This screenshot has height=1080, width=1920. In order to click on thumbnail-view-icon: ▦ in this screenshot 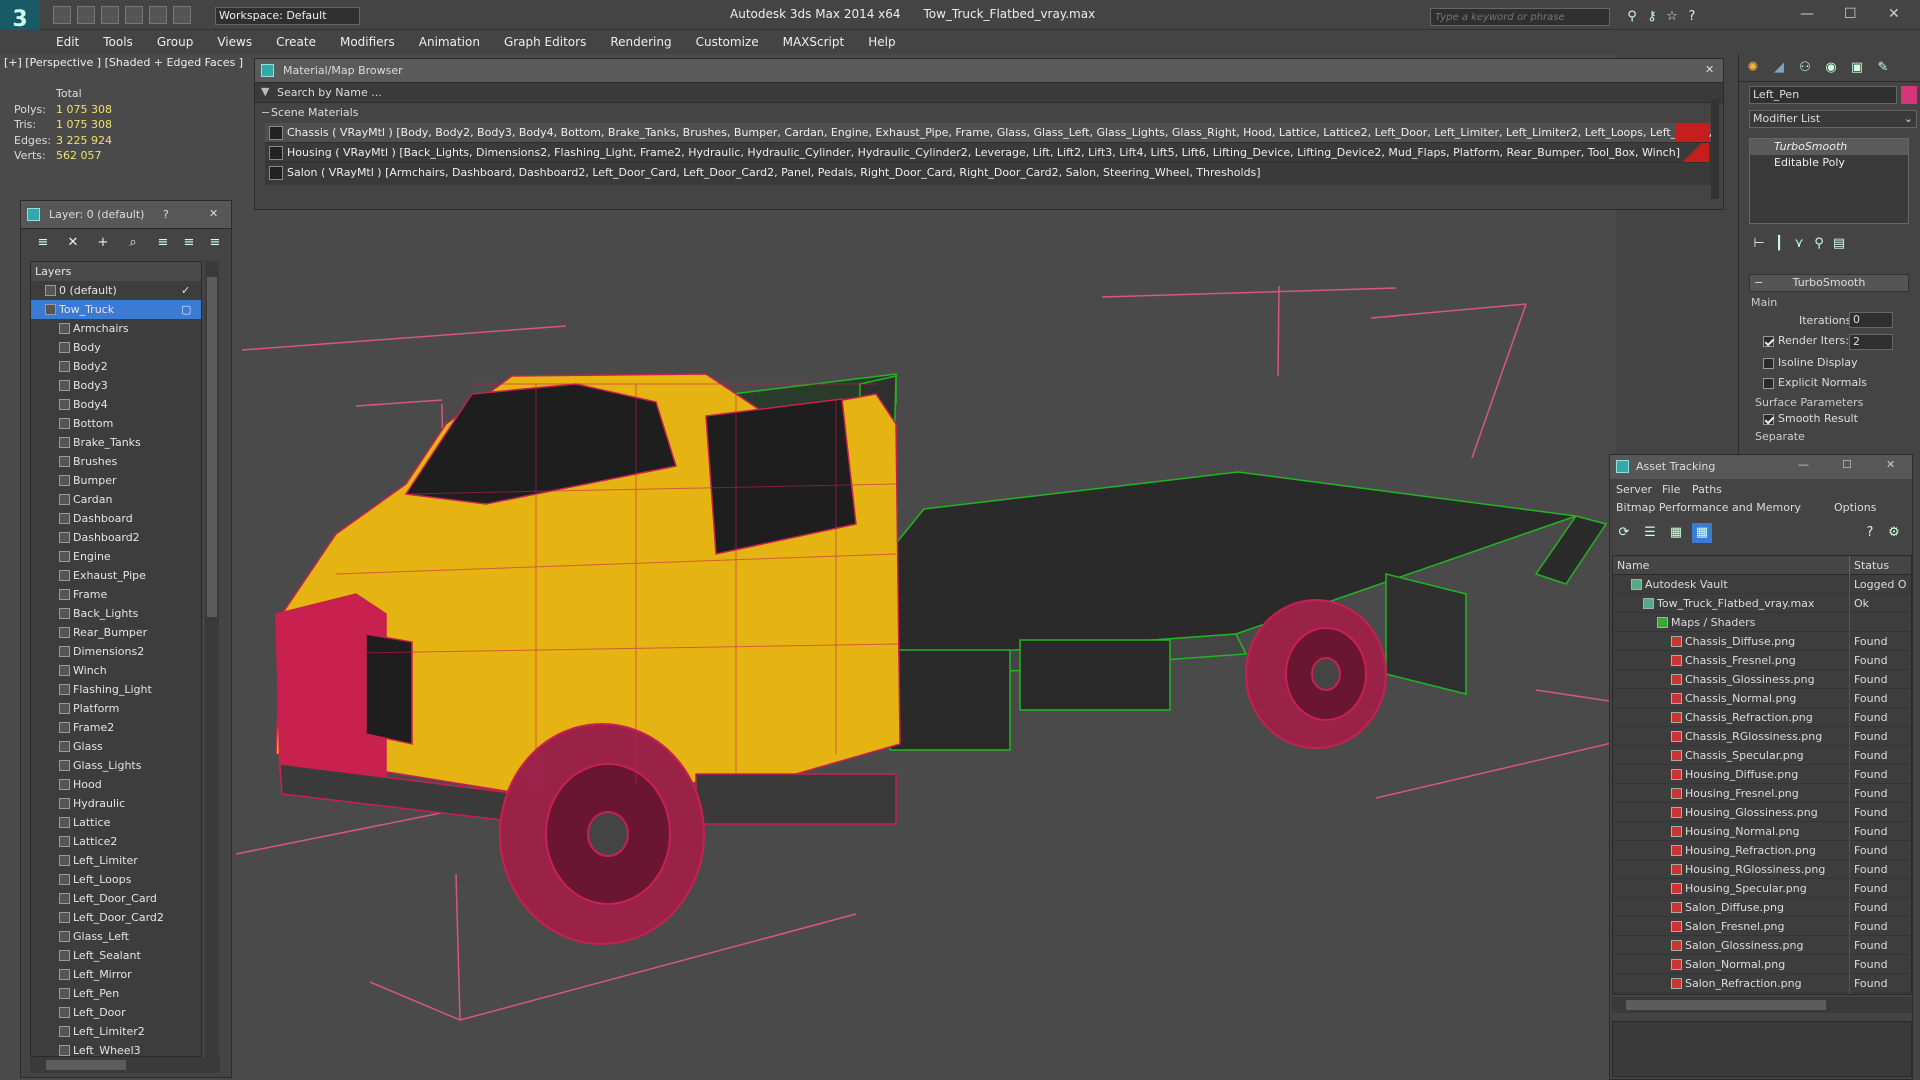, I will do `click(1676, 533)`.